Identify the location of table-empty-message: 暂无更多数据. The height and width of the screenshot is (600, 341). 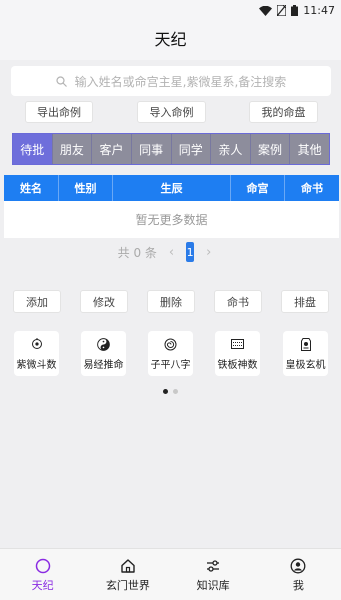
(171, 219).